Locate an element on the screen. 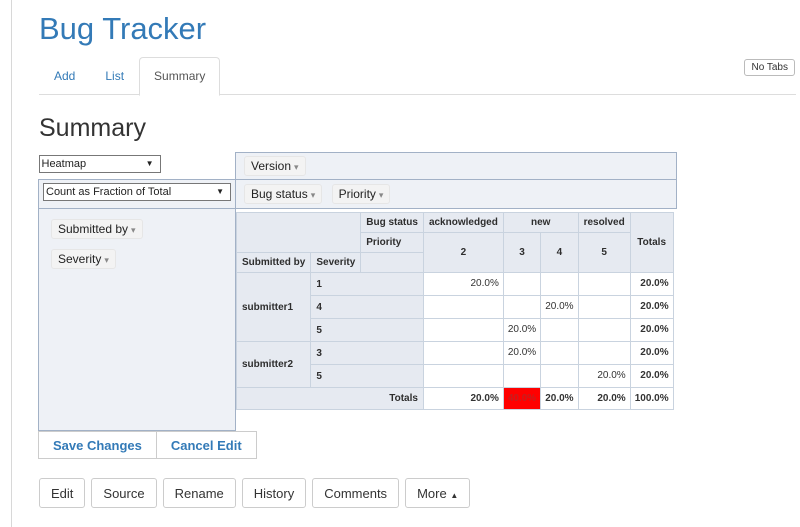  attr-pill-severity: Severity ▾ is located at coordinates (83, 259).